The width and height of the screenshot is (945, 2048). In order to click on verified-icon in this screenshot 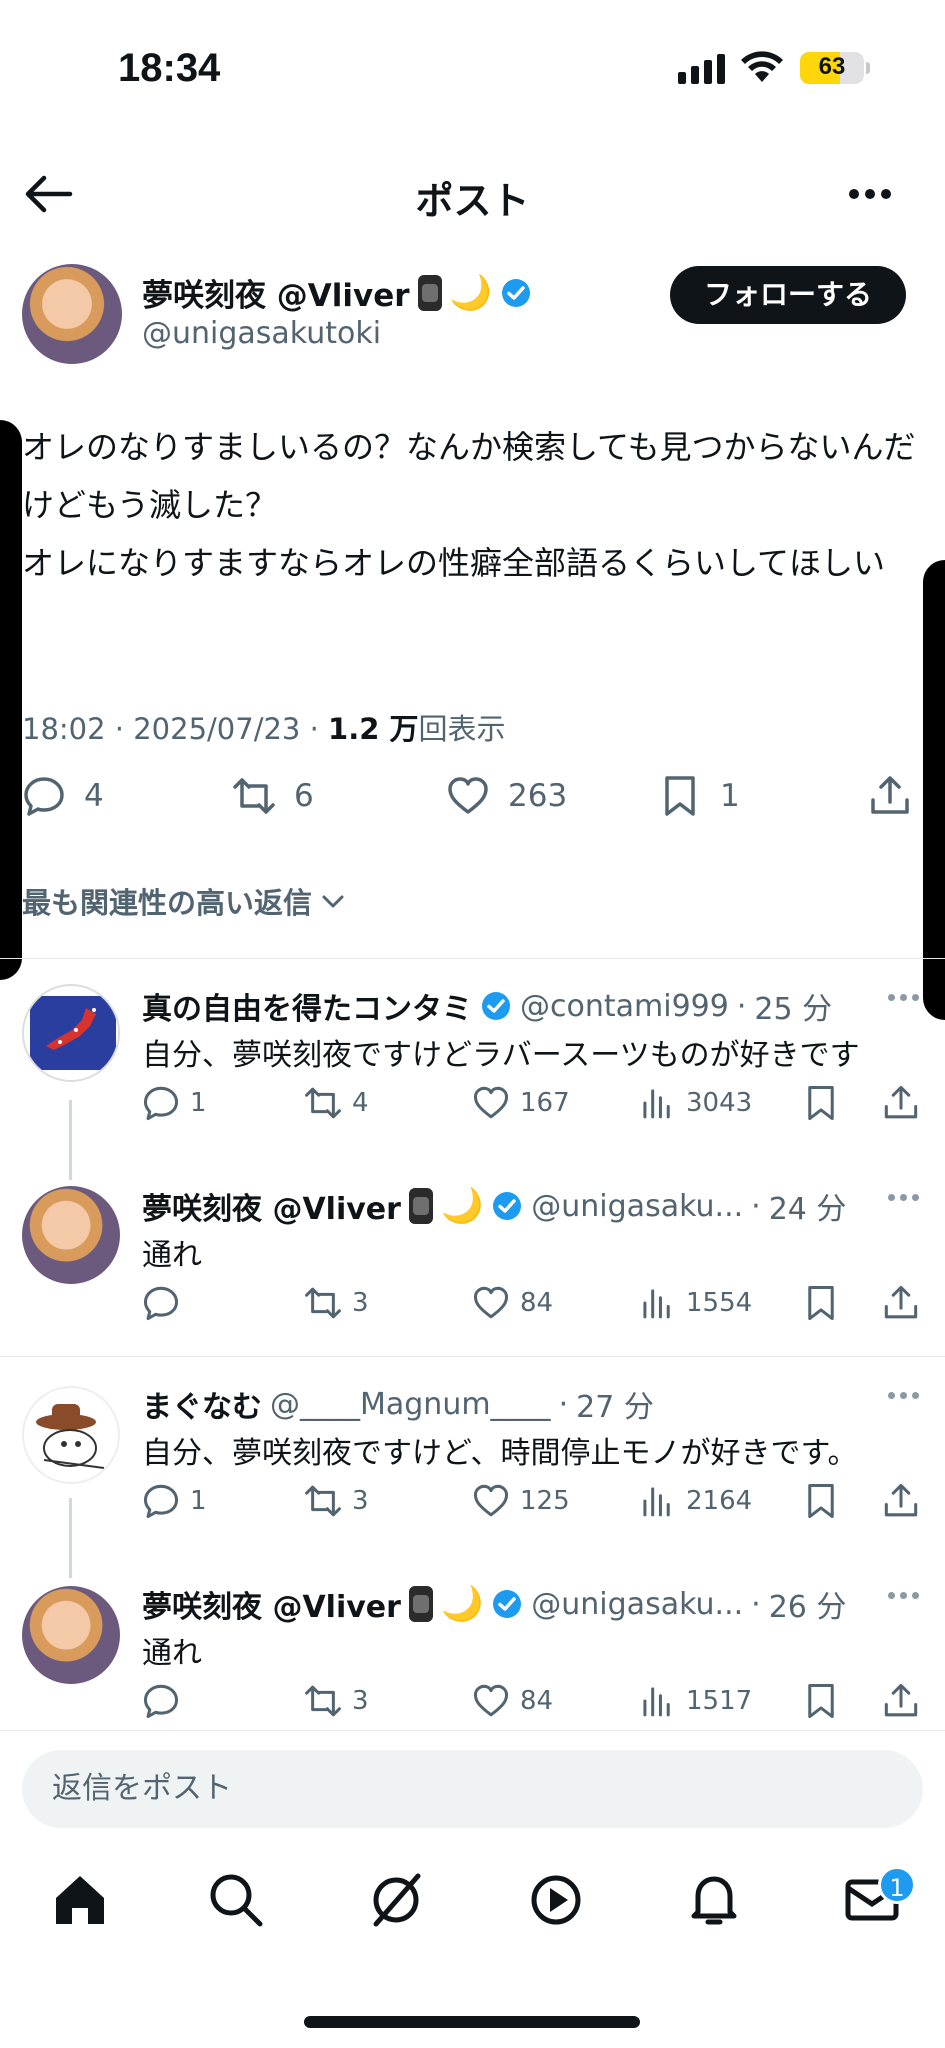, I will do `click(507, 1206)`.